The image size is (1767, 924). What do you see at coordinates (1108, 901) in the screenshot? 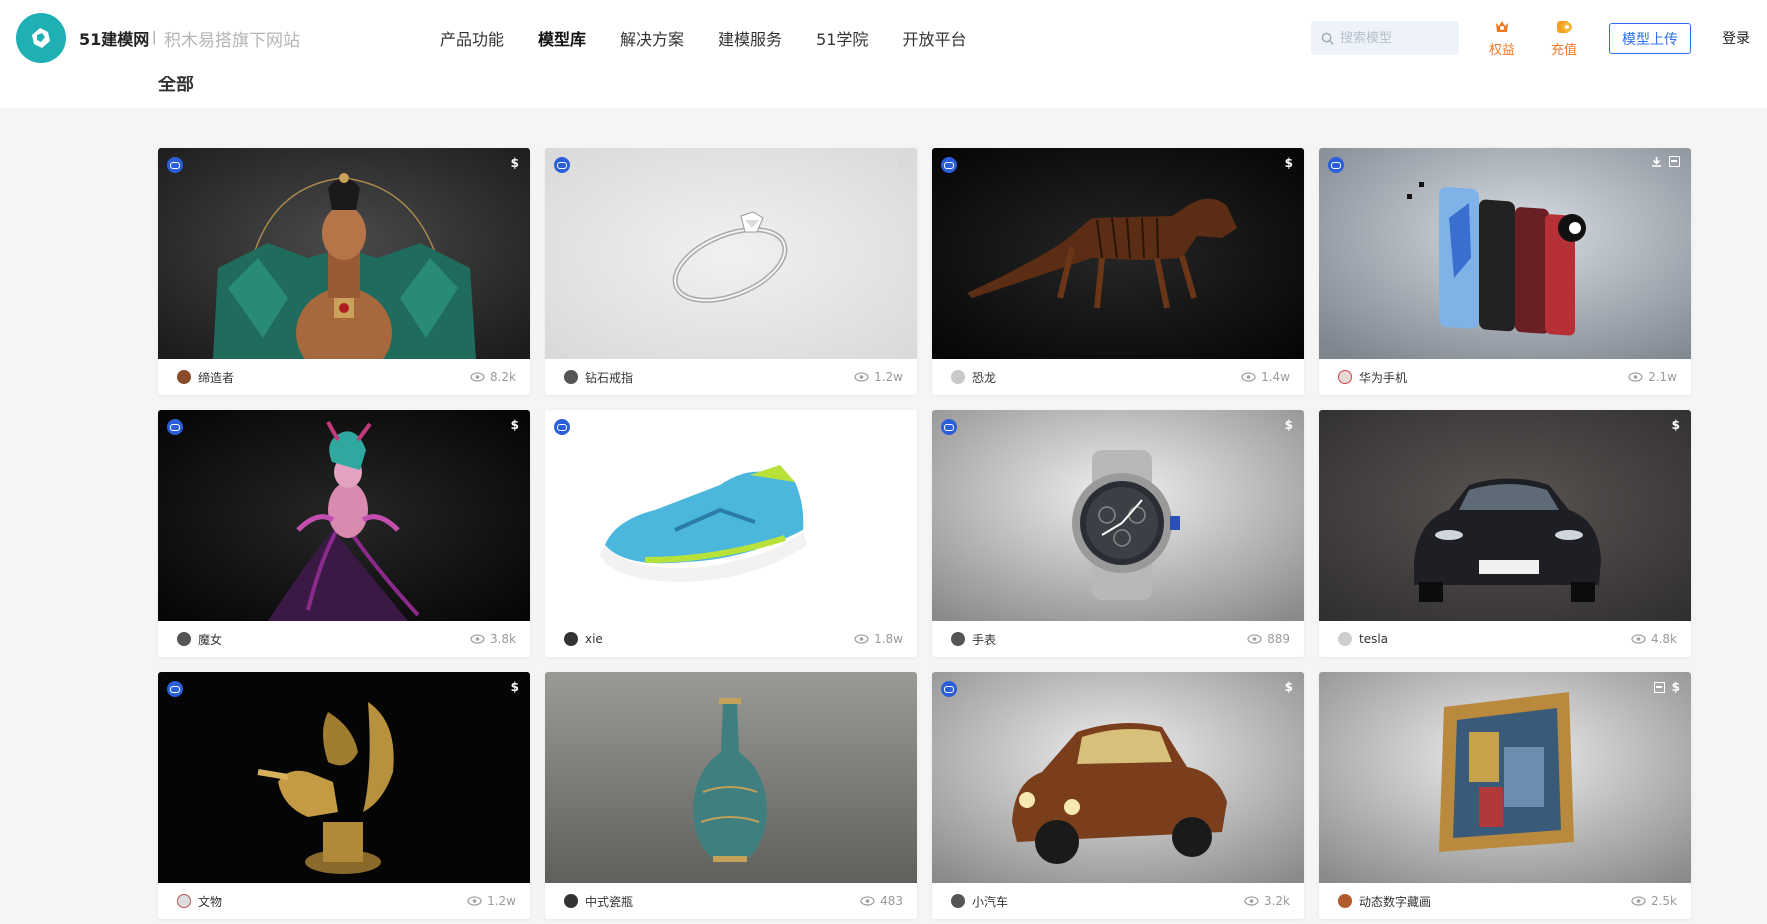
I see `model-name: 小汽车` at bounding box center [1108, 901].